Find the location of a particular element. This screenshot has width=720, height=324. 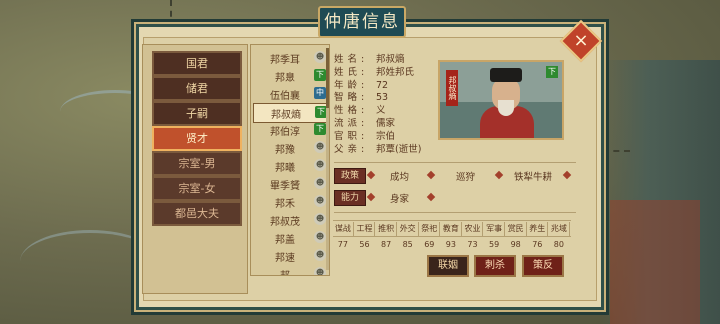

info-label: 智略: is located at coordinates (351, 98).